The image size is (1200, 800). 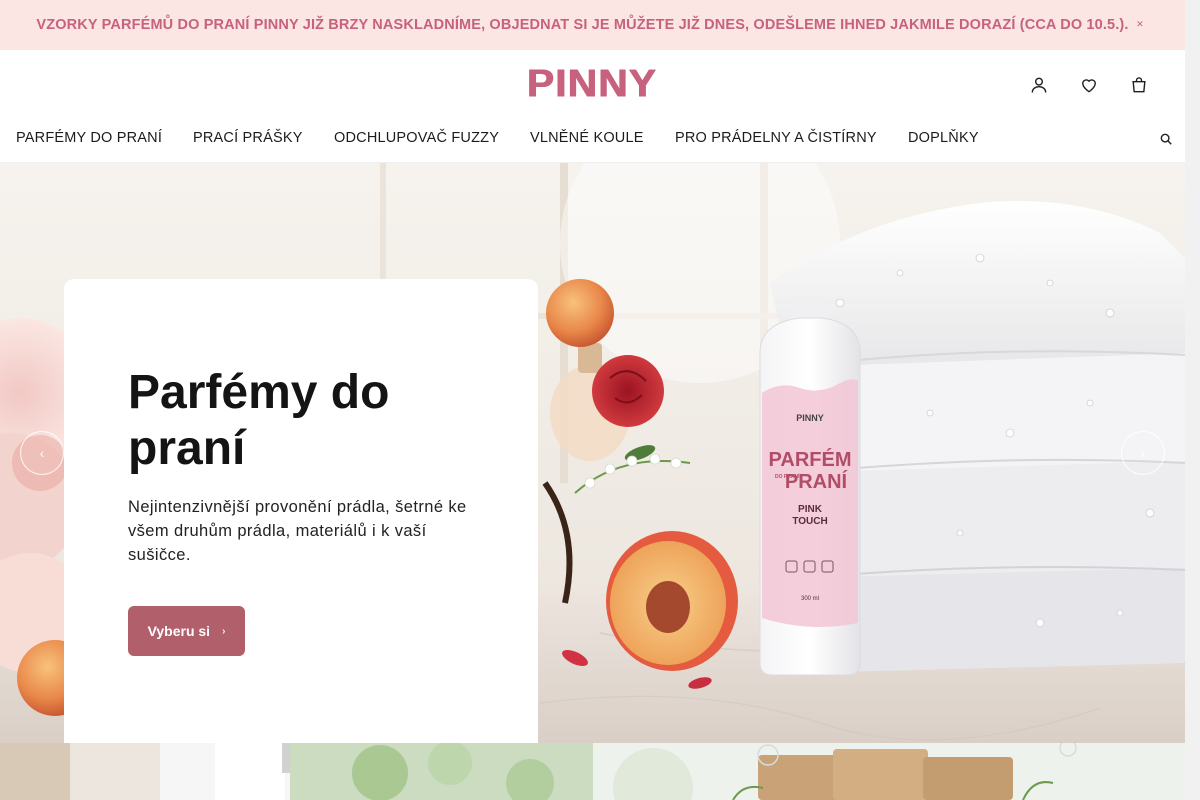 What do you see at coordinates (248, 138) in the screenshot?
I see `nav-item-praci-prasky: PRACÍ PRÁŠKY` at bounding box center [248, 138].